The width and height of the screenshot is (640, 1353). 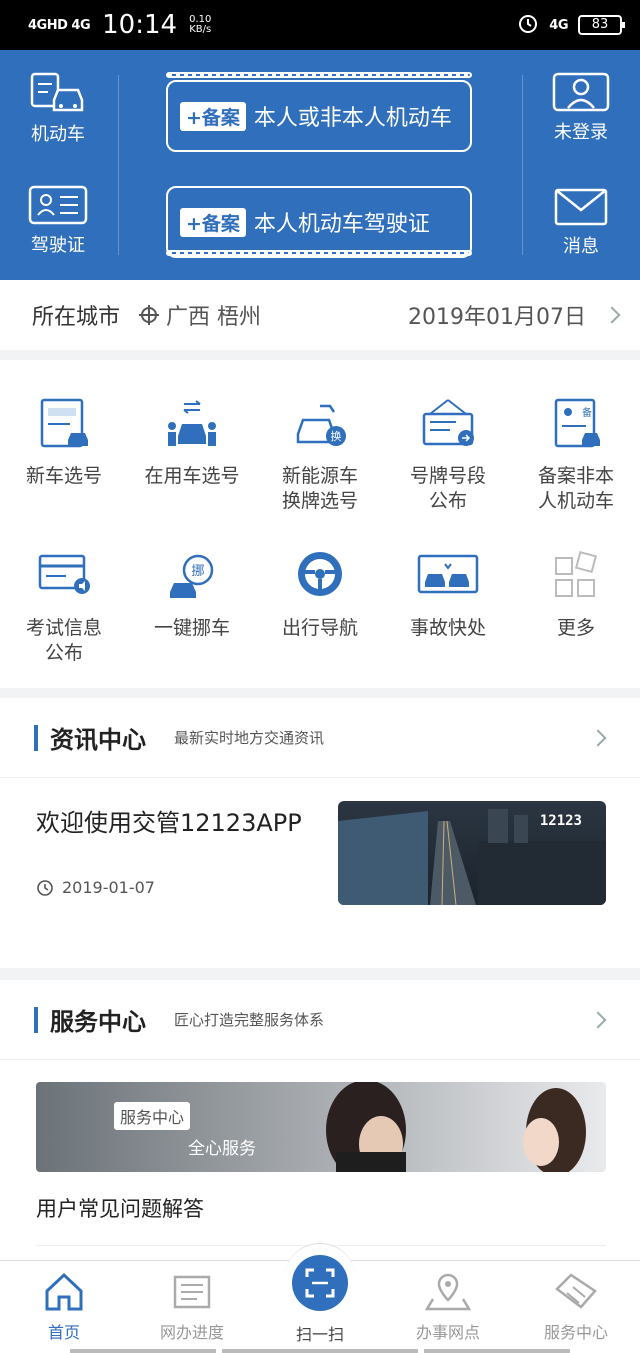 I want to click on service-banner-tag: 服务中心, so click(x=152, y=1116).